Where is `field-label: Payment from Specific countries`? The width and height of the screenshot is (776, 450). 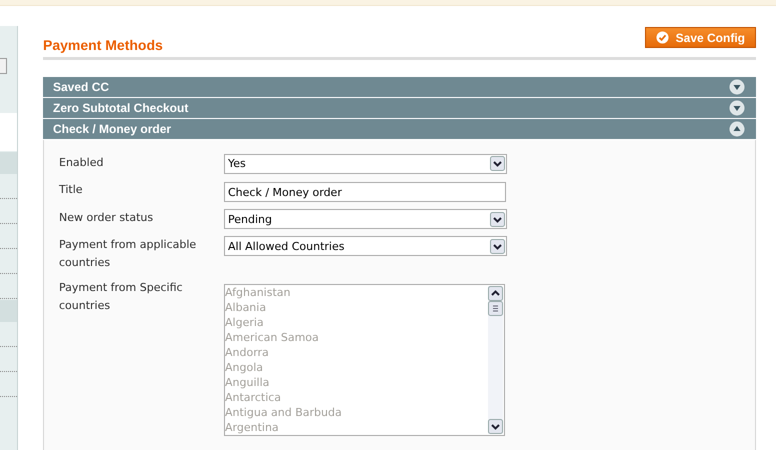 field-label: Payment from Specific countries is located at coordinates (121, 297).